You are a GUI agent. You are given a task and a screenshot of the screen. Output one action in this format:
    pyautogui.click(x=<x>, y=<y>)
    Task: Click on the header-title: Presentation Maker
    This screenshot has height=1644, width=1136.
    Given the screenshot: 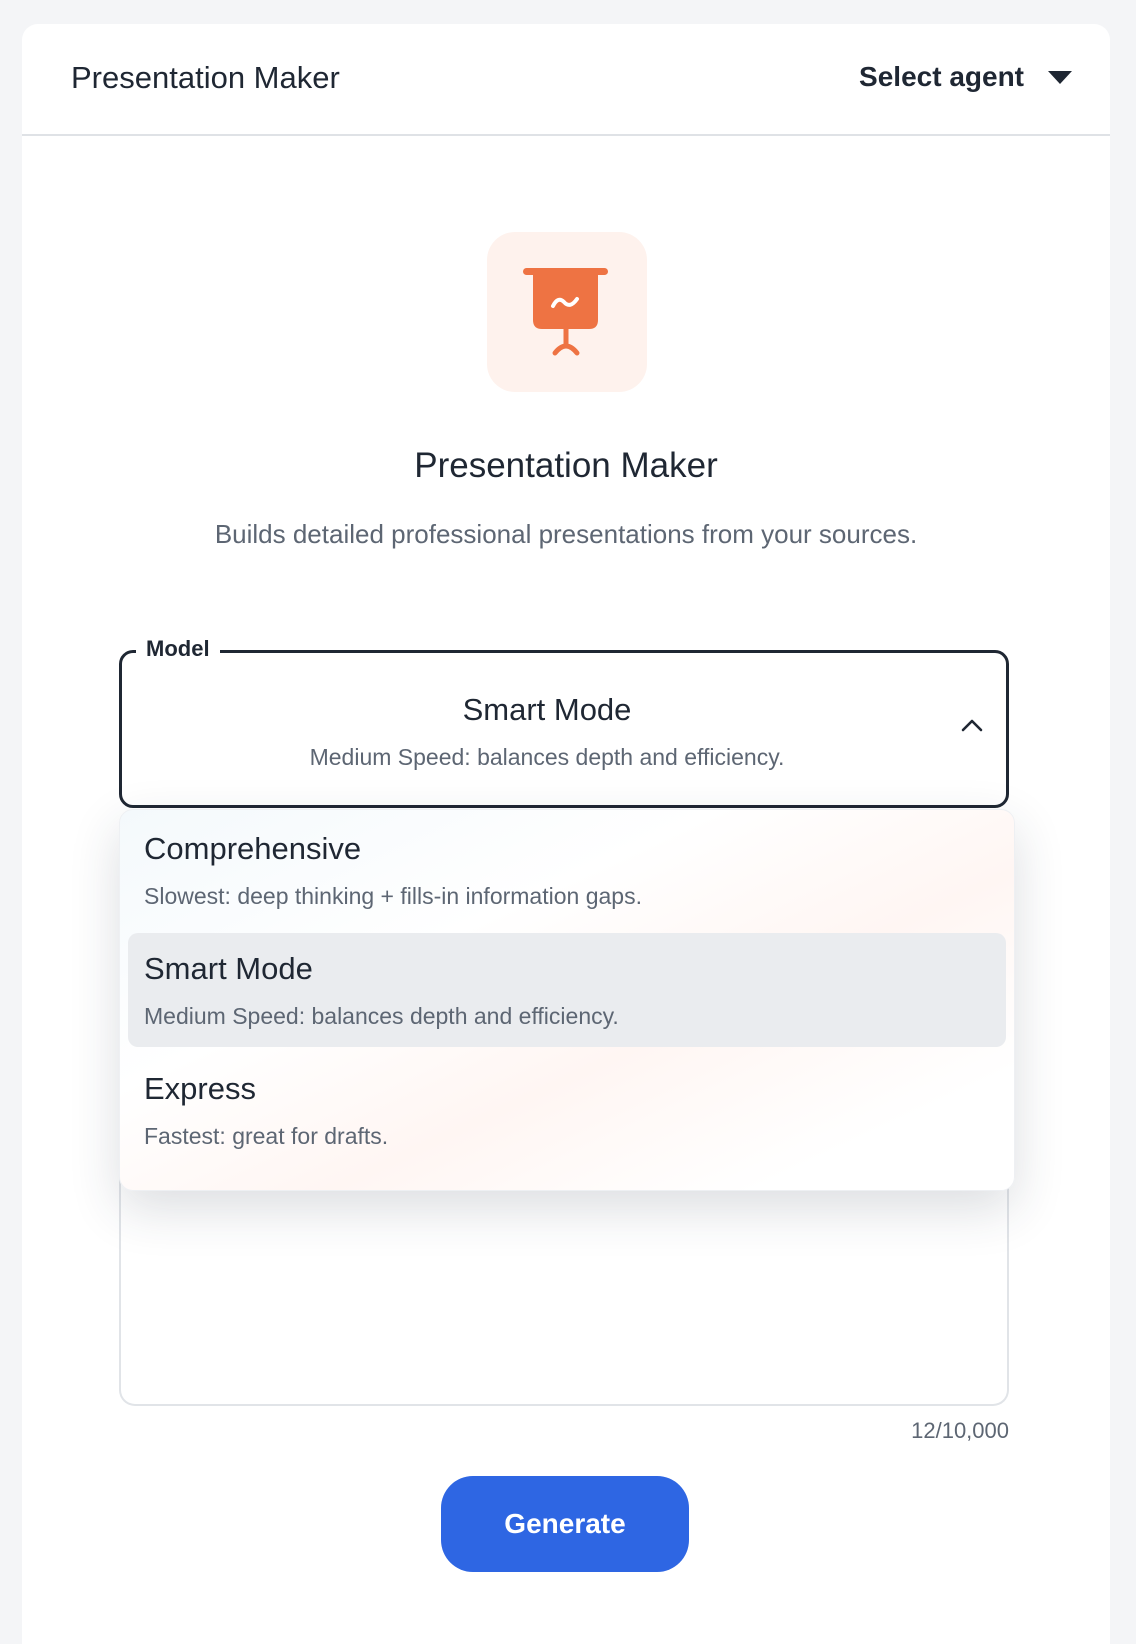 What is the action you would take?
    pyautogui.click(x=205, y=77)
    